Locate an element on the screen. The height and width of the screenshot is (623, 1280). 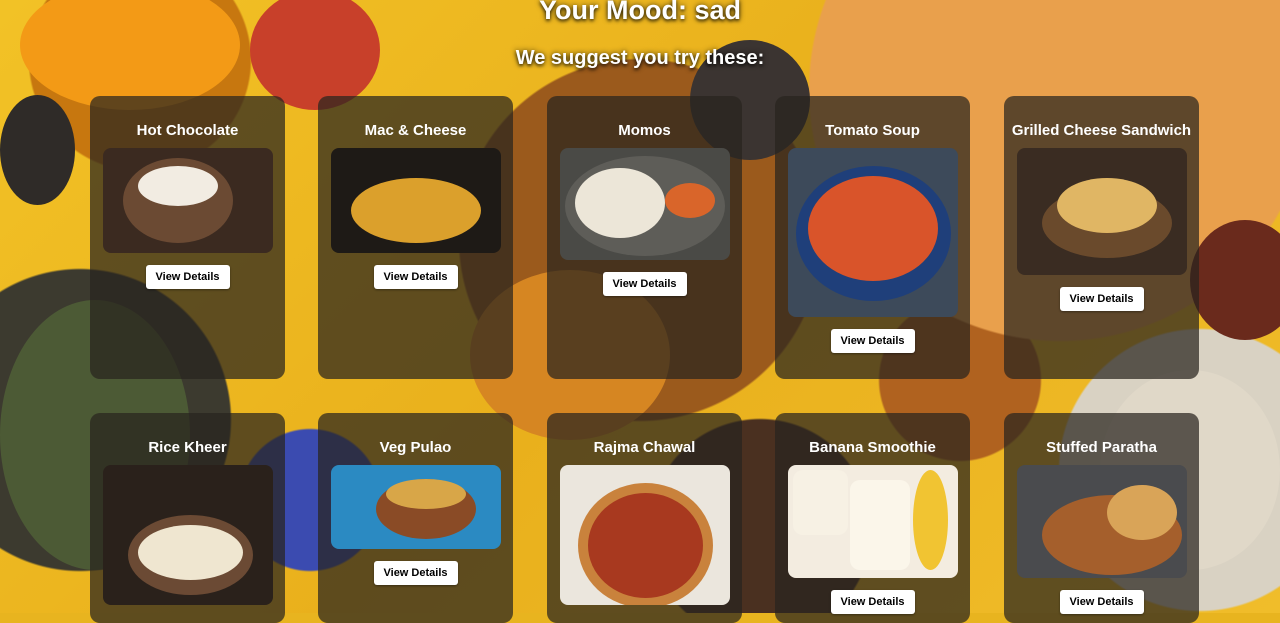
food-card-momos: Momos View Details is located at coordinates (644, 237).